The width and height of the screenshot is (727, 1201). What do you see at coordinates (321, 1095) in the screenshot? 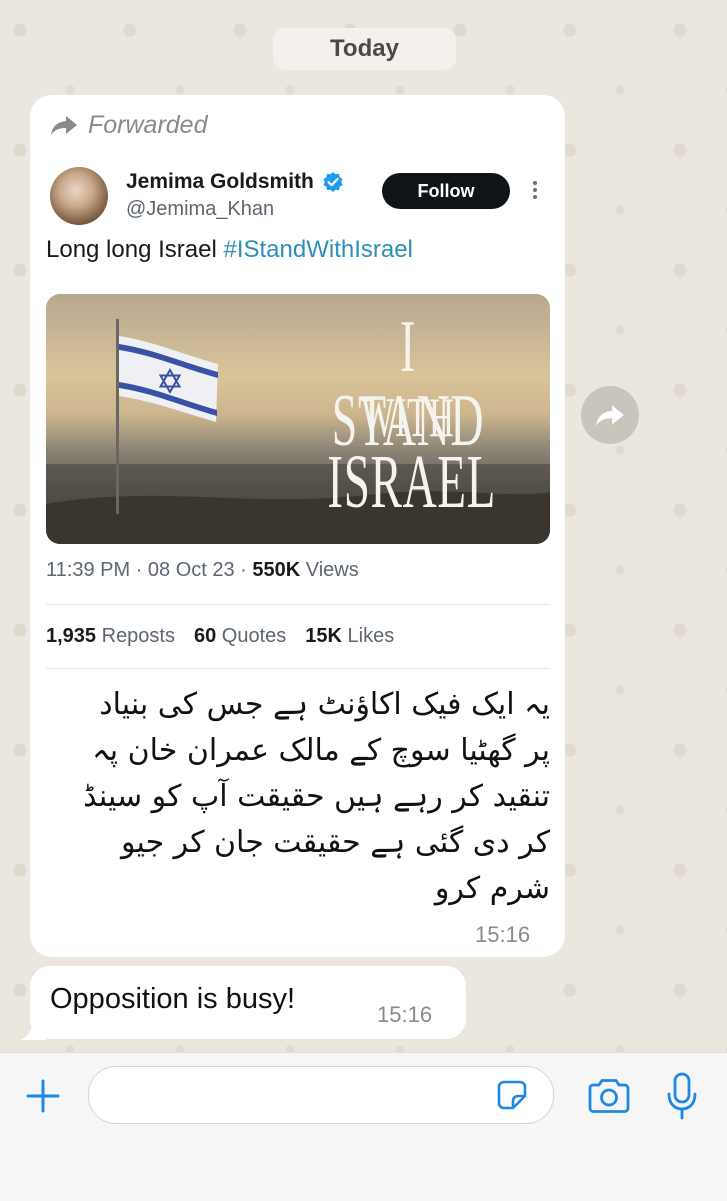
I see `message-input` at bounding box center [321, 1095].